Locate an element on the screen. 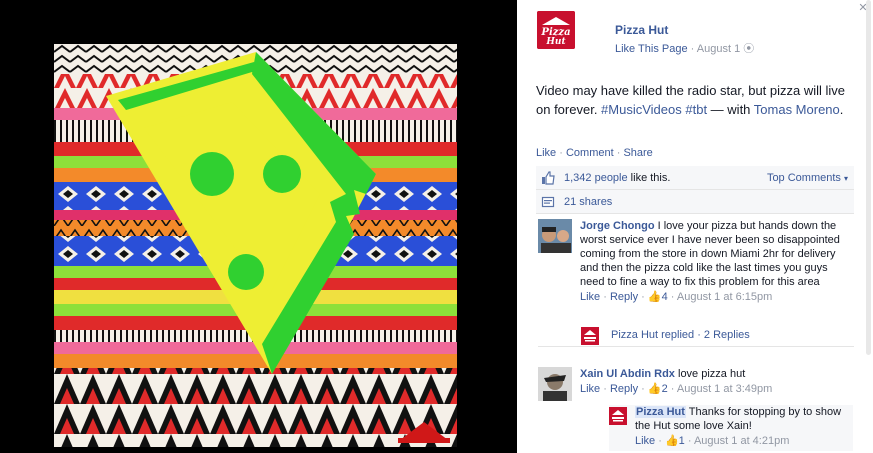 Image resolution: width=873 pixels, height=453 pixels. hashtag-link: #tbt is located at coordinates (696, 109).